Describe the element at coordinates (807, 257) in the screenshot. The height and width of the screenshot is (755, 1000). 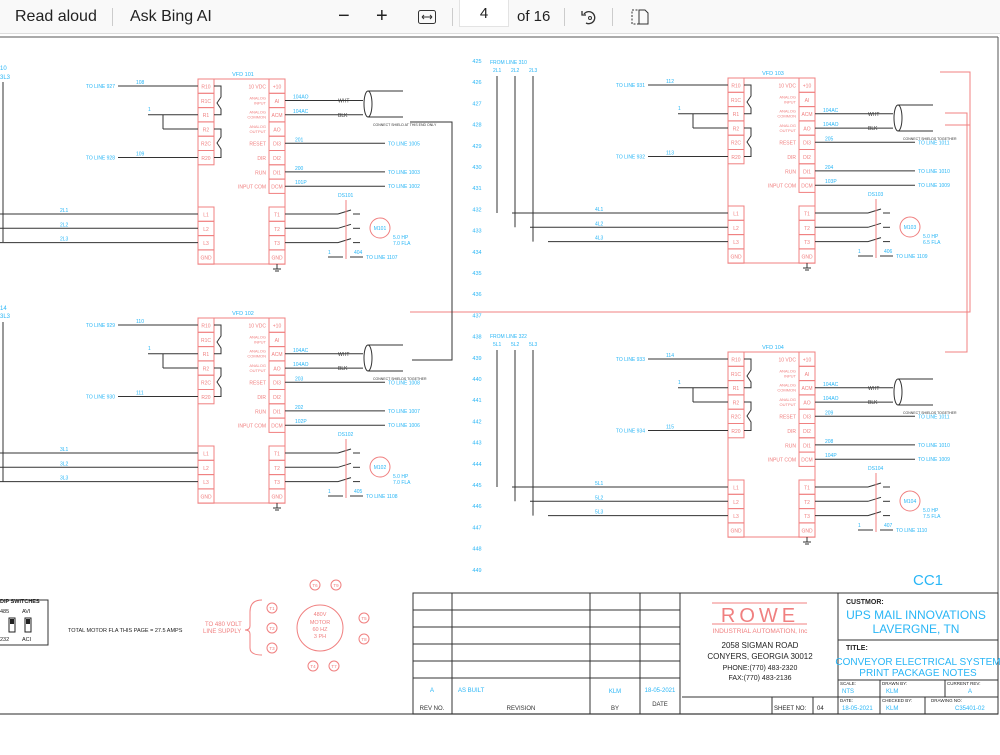
I see `terminal-label: GND` at that location.